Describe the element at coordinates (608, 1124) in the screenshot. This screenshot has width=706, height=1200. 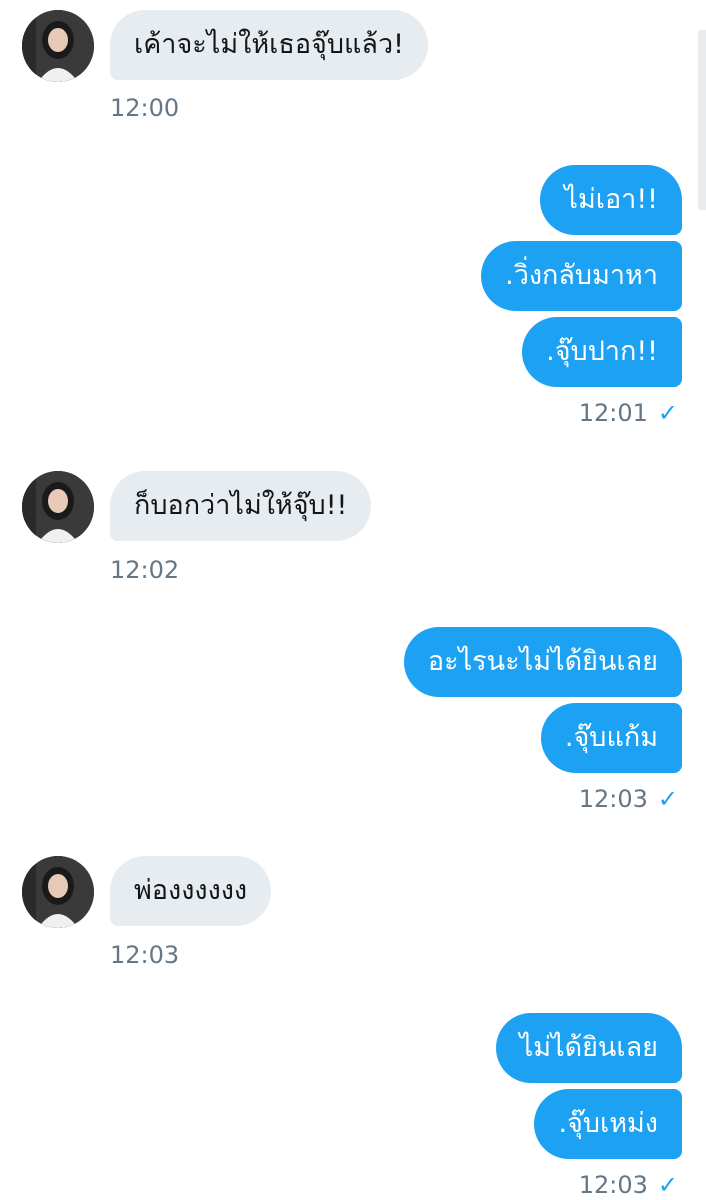
I see `outgoing-message-bubble: .จุ๊บเหม่ง` at that location.